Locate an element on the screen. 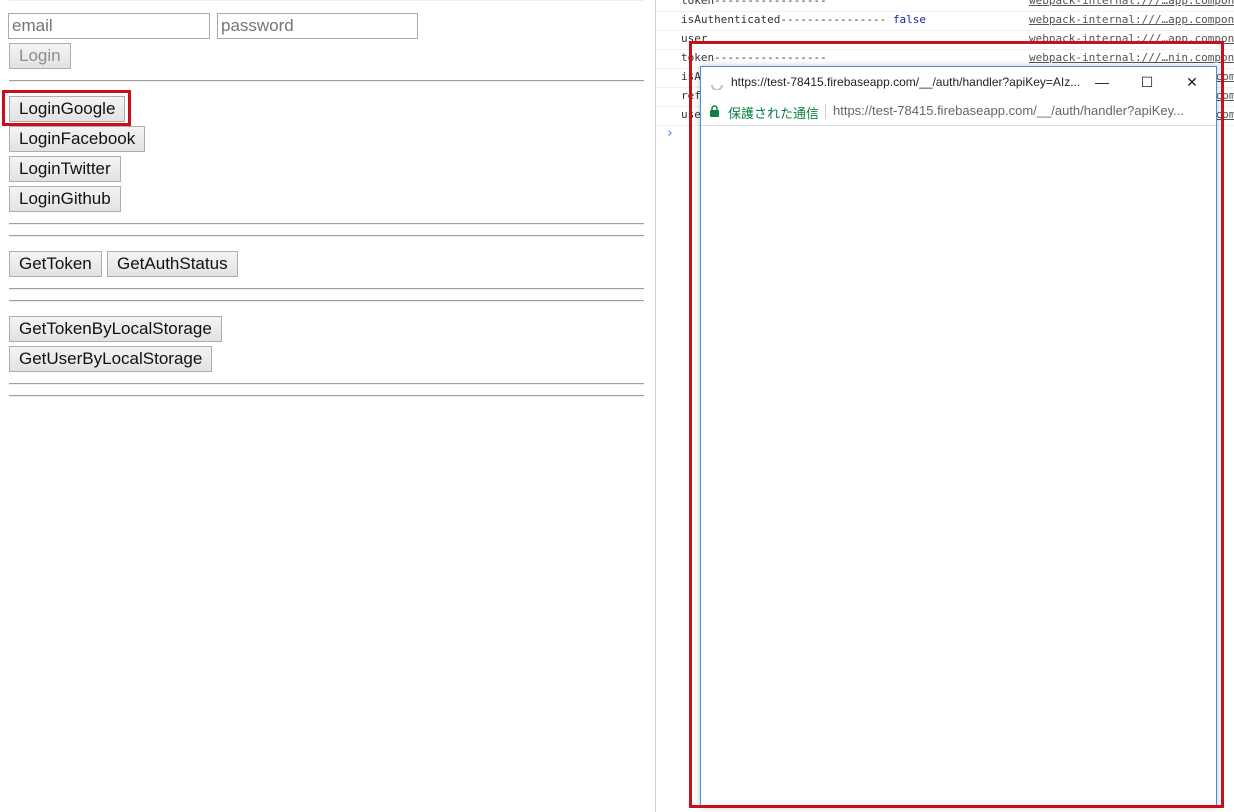 This screenshot has height=812, width=1234. get-auth-status-button: GetAuthStatus is located at coordinates (172, 264).